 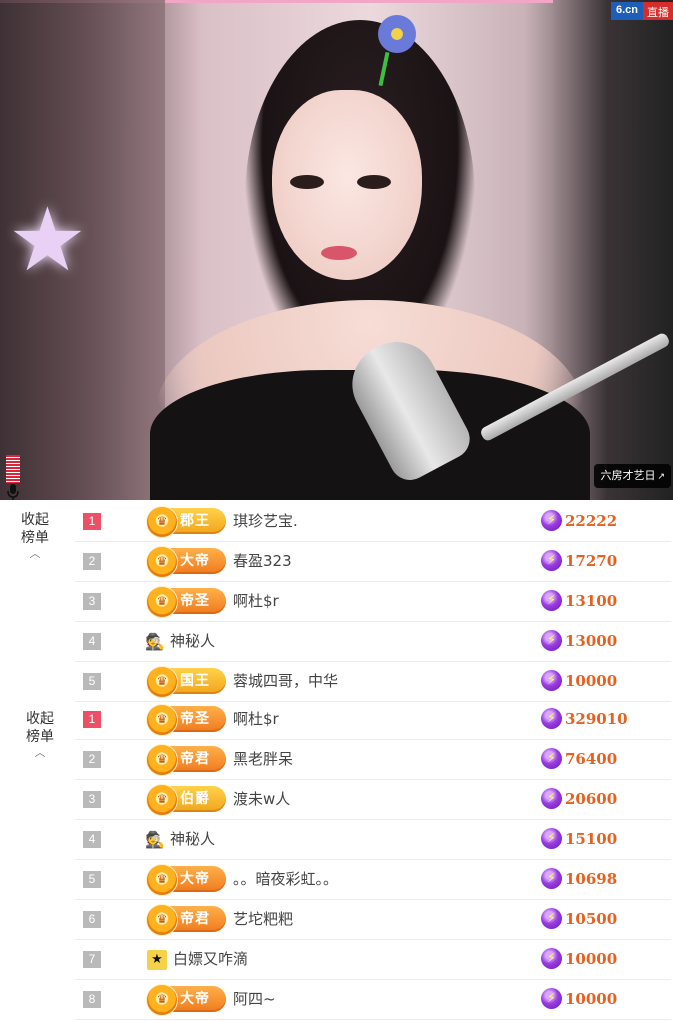 I want to click on contribution-score: ⚡ 17270, so click(x=579, y=561).